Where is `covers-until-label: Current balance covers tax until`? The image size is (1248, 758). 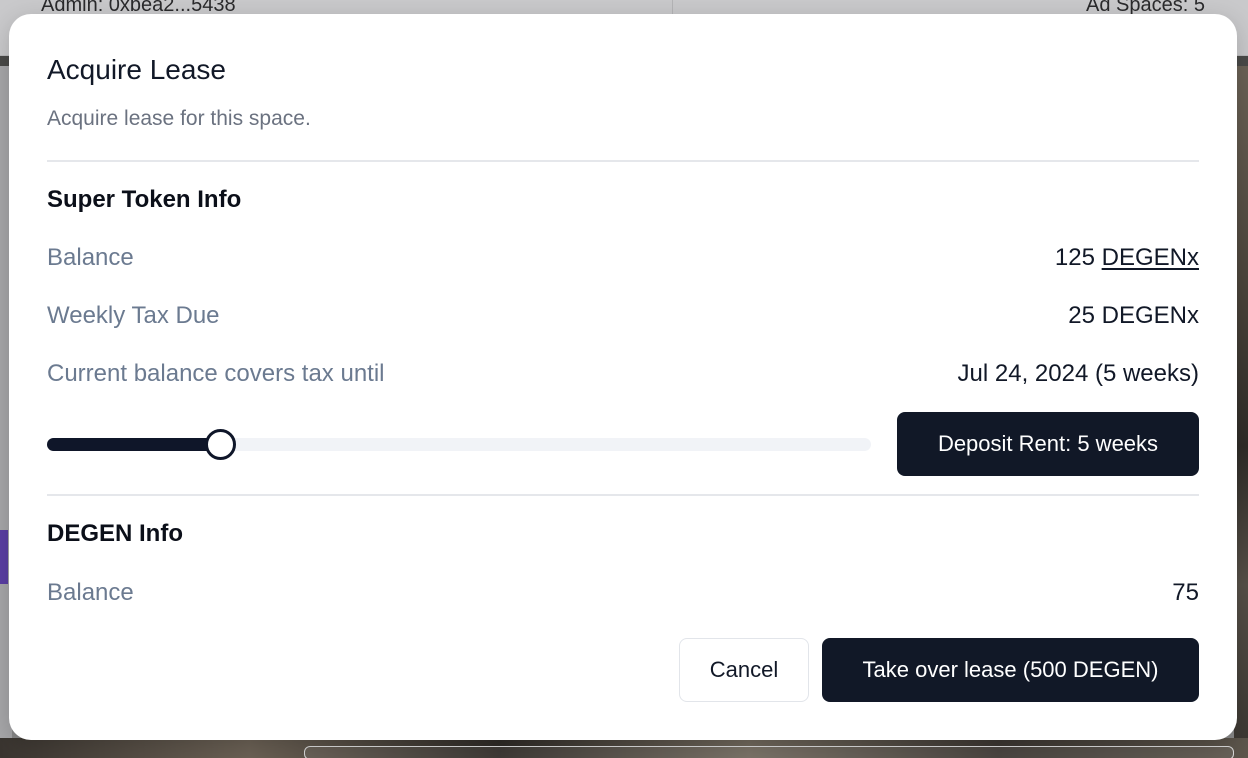
covers-until-label: Current balance covers tax until is located at coordinates (216, 373).